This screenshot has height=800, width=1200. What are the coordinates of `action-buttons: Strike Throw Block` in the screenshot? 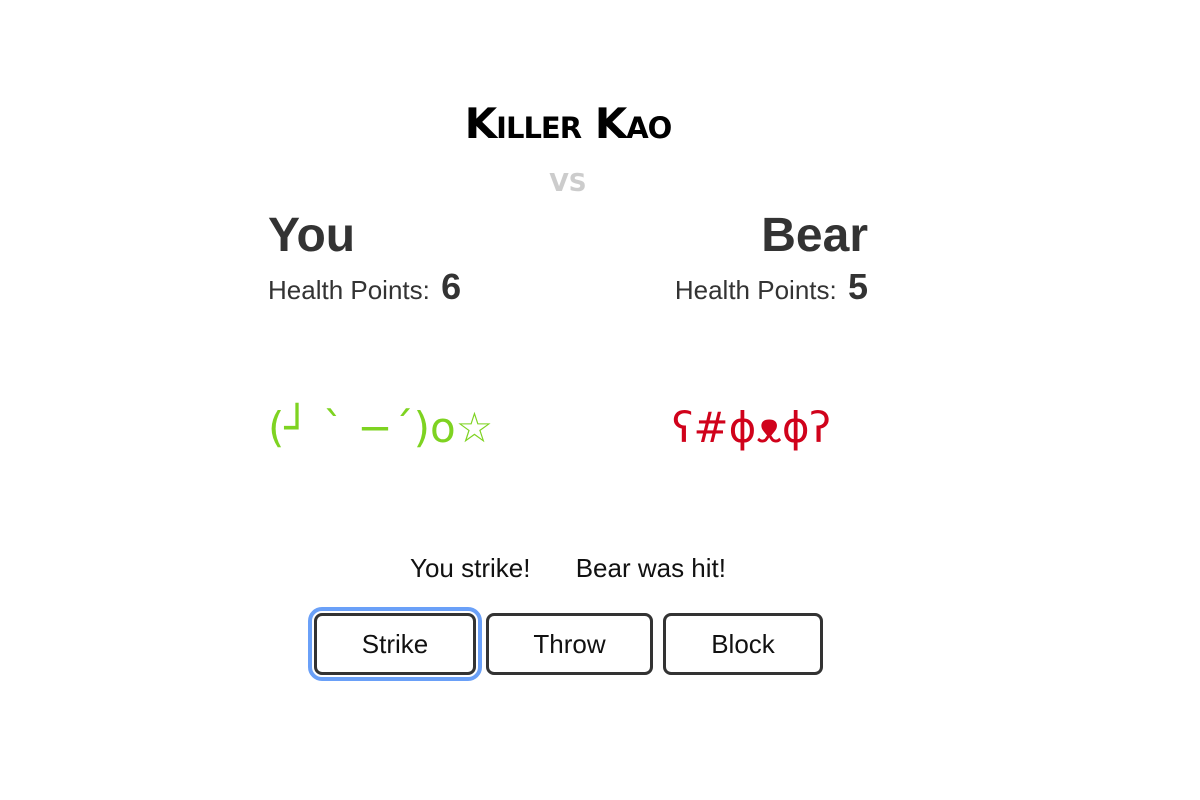 It's located at (565, 644).